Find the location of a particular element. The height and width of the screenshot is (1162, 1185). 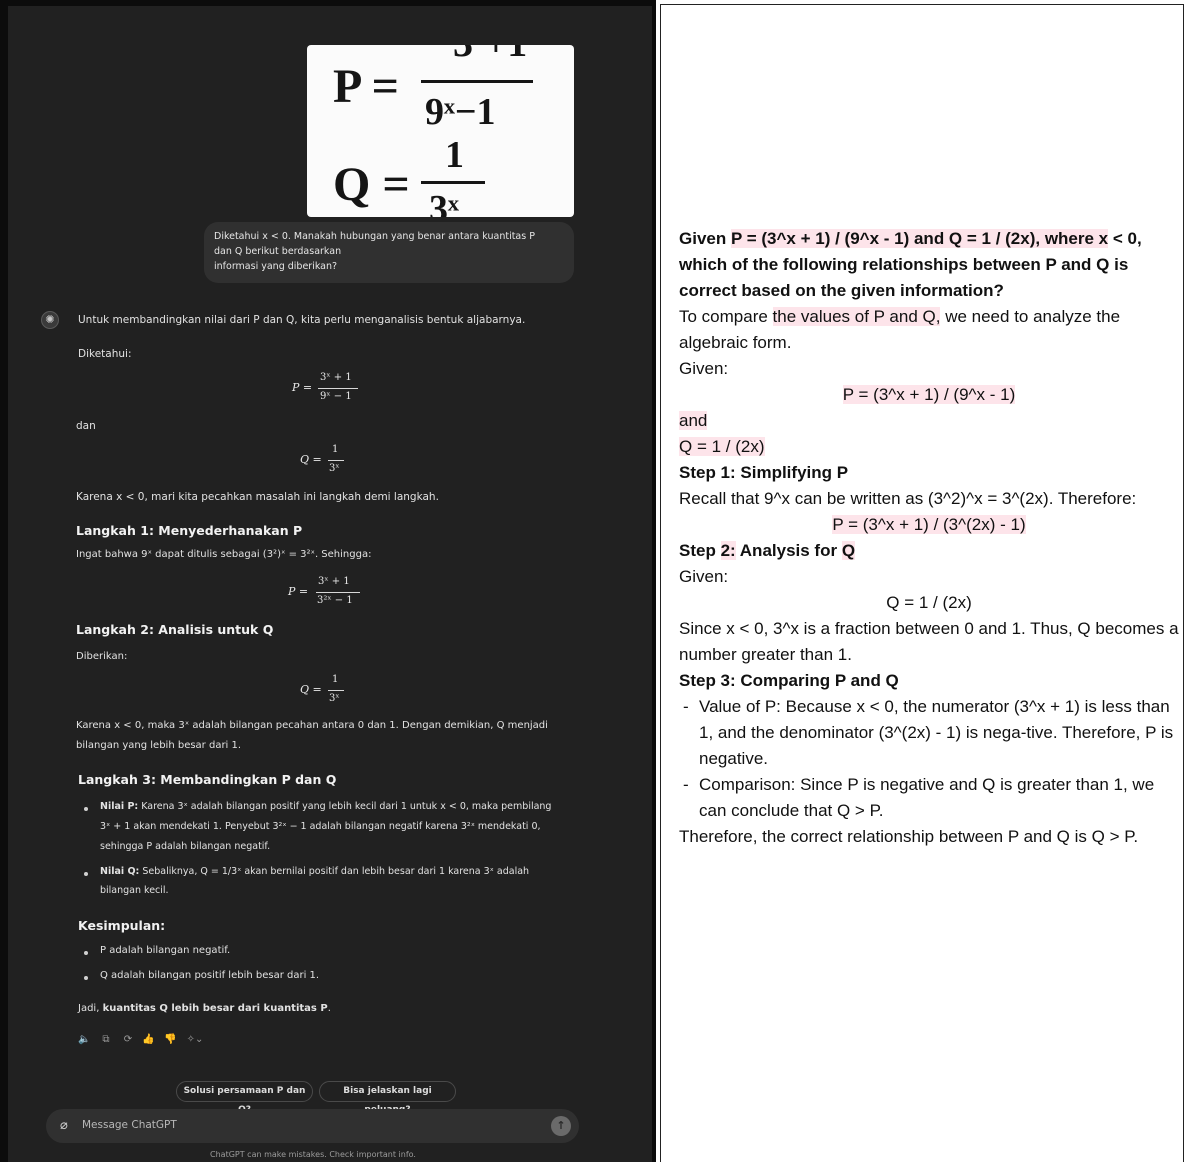

equation-q-translated: Q = 1 / (2x) is located at coordinates (929, 447).